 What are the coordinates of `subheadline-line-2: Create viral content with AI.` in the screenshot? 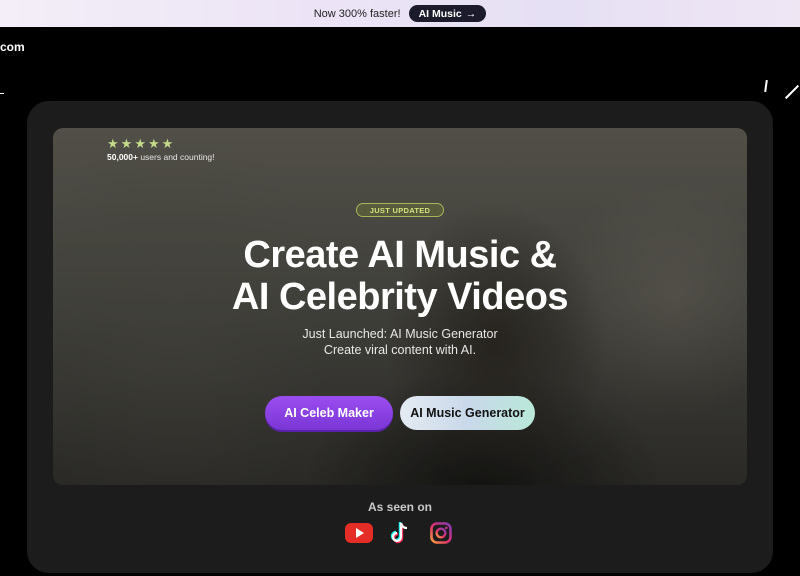 It's located at (400, 350).